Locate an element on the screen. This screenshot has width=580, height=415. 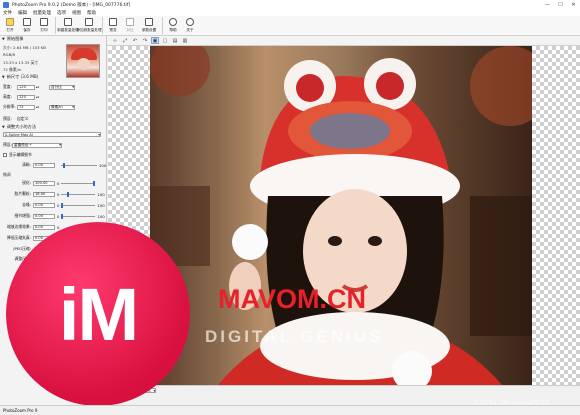
new-size-section-header: ▼ 新尺寸 (3.6 MB) is located at coordinates (19, 77).